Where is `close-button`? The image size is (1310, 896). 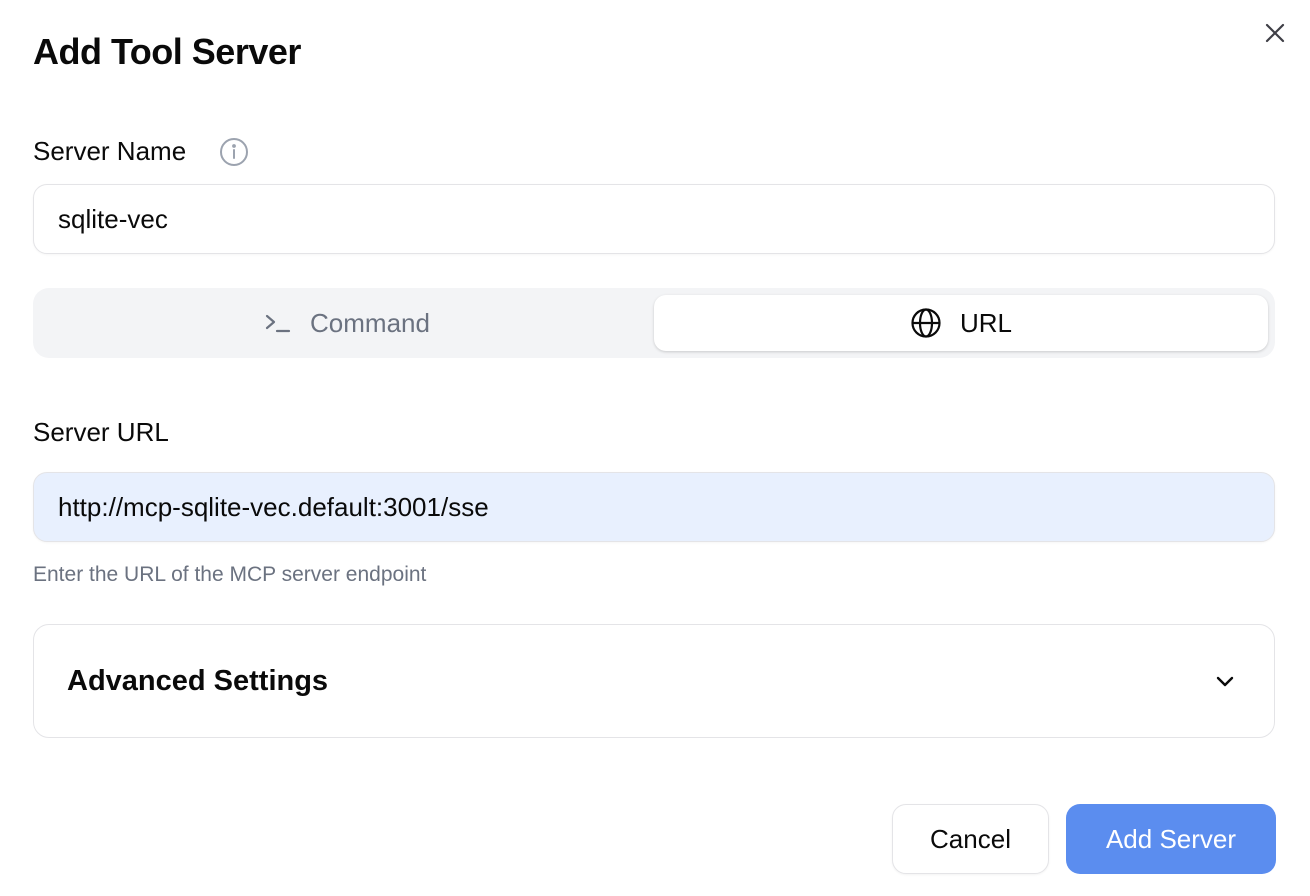
close-button is located at coordinates (1275, 35).